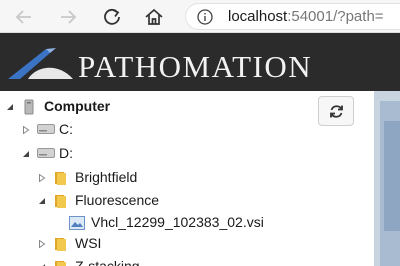 This screenshot has width=400, height=266. What do you see at coordinates (88, 243) in the screenshot?
I see `tree-node-label: WSI` at bounding box center [88, 243].